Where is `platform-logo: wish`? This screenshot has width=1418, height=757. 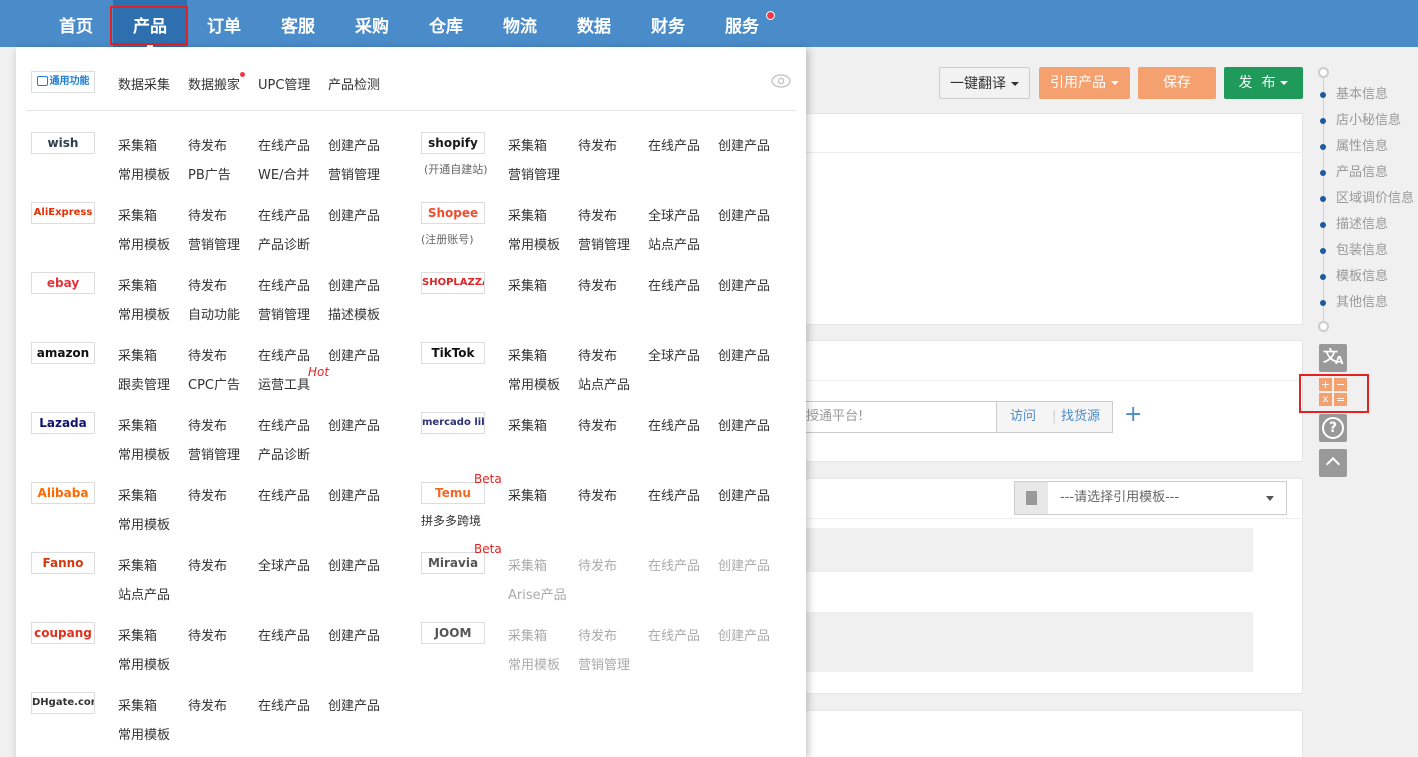 platform-logo: wish is located at coordinates (63, 143).